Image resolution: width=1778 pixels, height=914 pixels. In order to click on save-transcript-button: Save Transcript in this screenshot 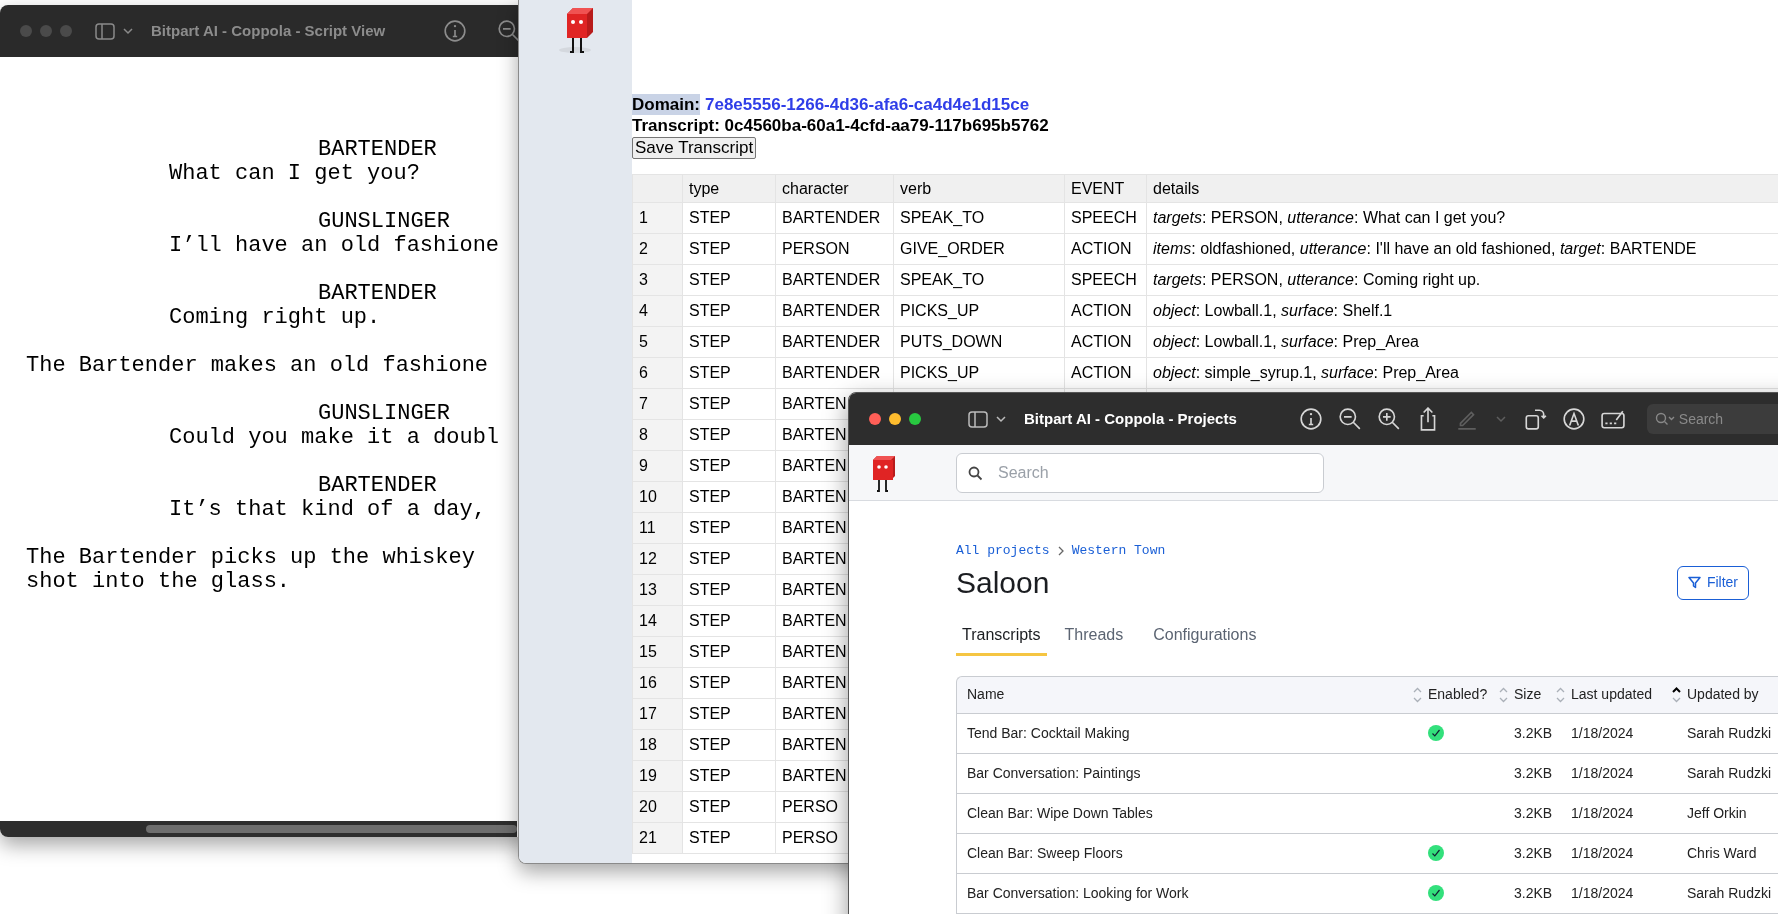, I will do `click(694, 148)`.